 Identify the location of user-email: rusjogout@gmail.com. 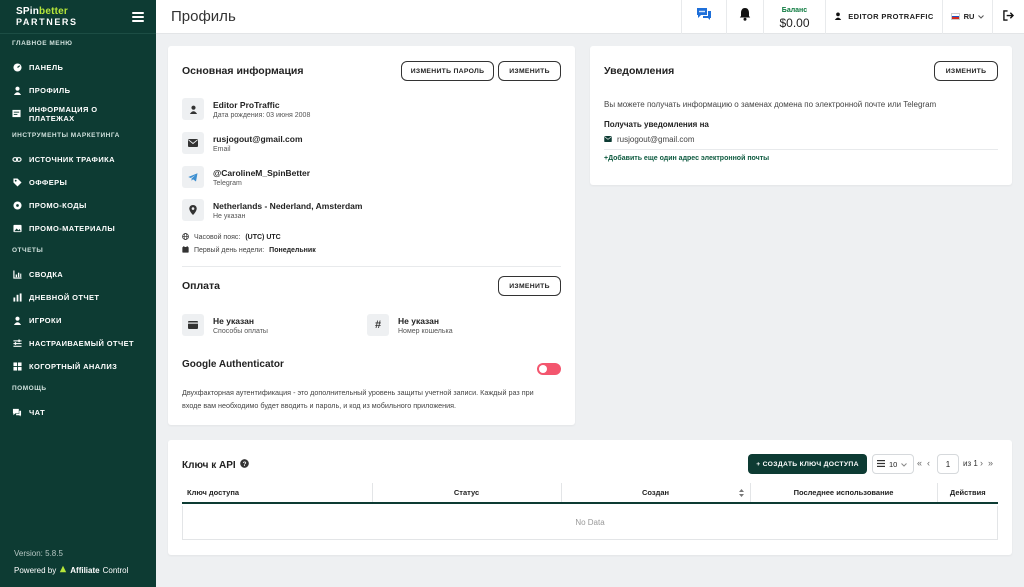
(258, 138).